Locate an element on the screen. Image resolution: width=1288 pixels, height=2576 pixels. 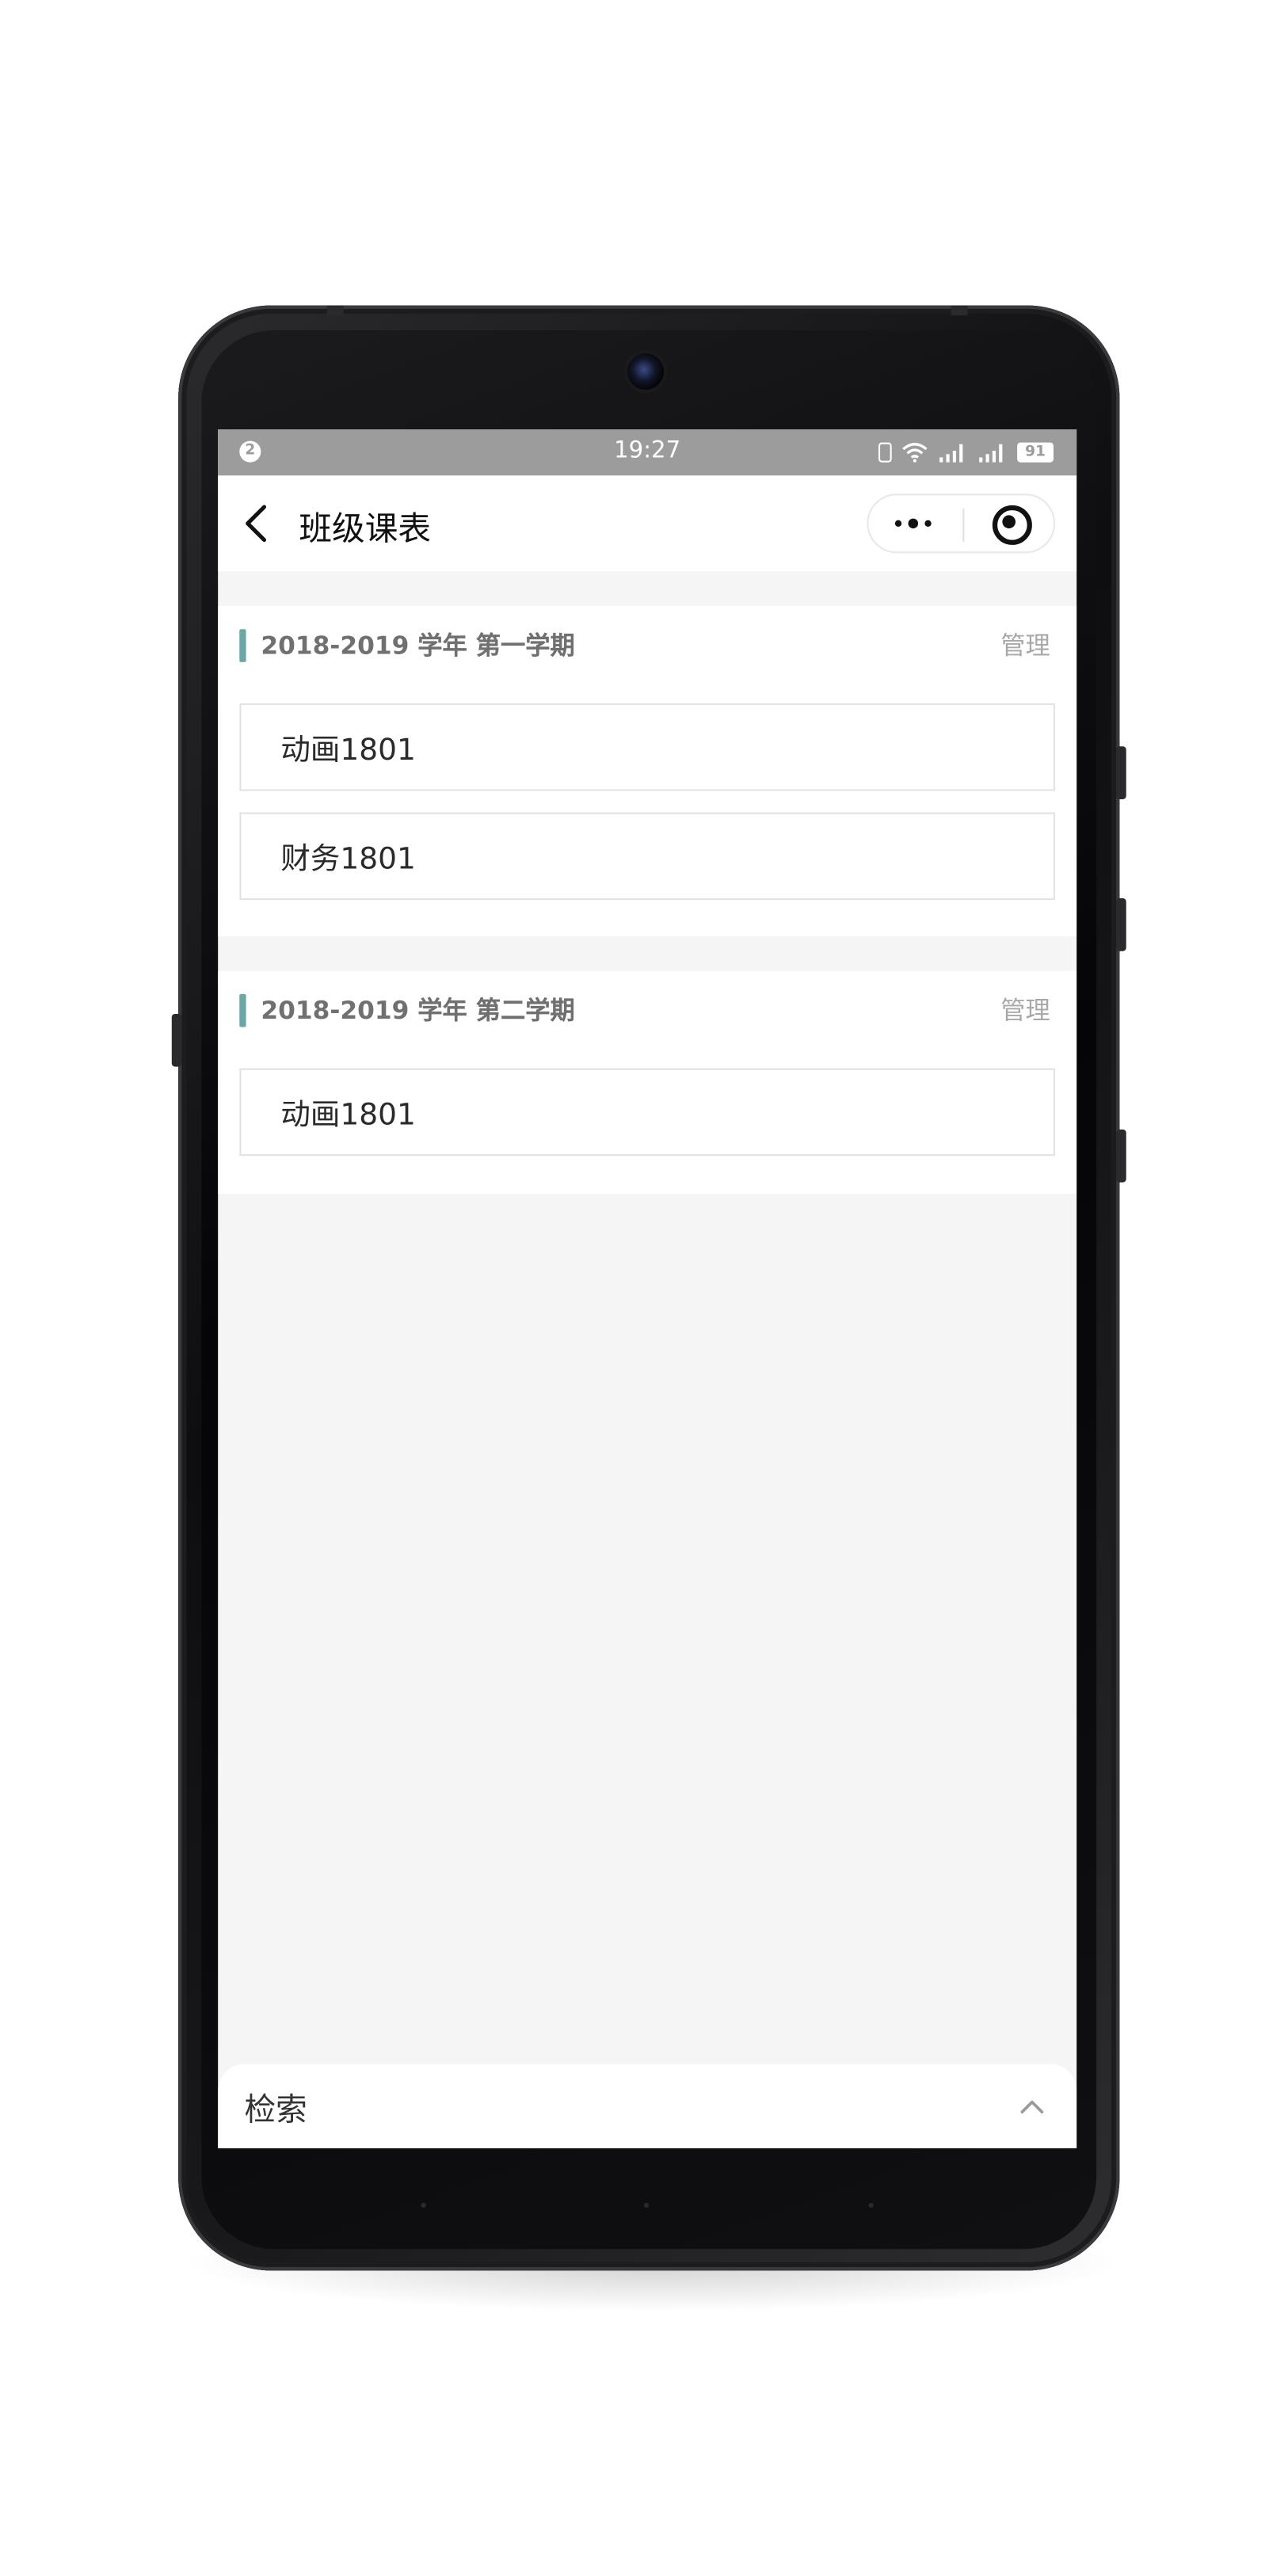
page-title: 班级课表 is located at coordinates (366, 529).